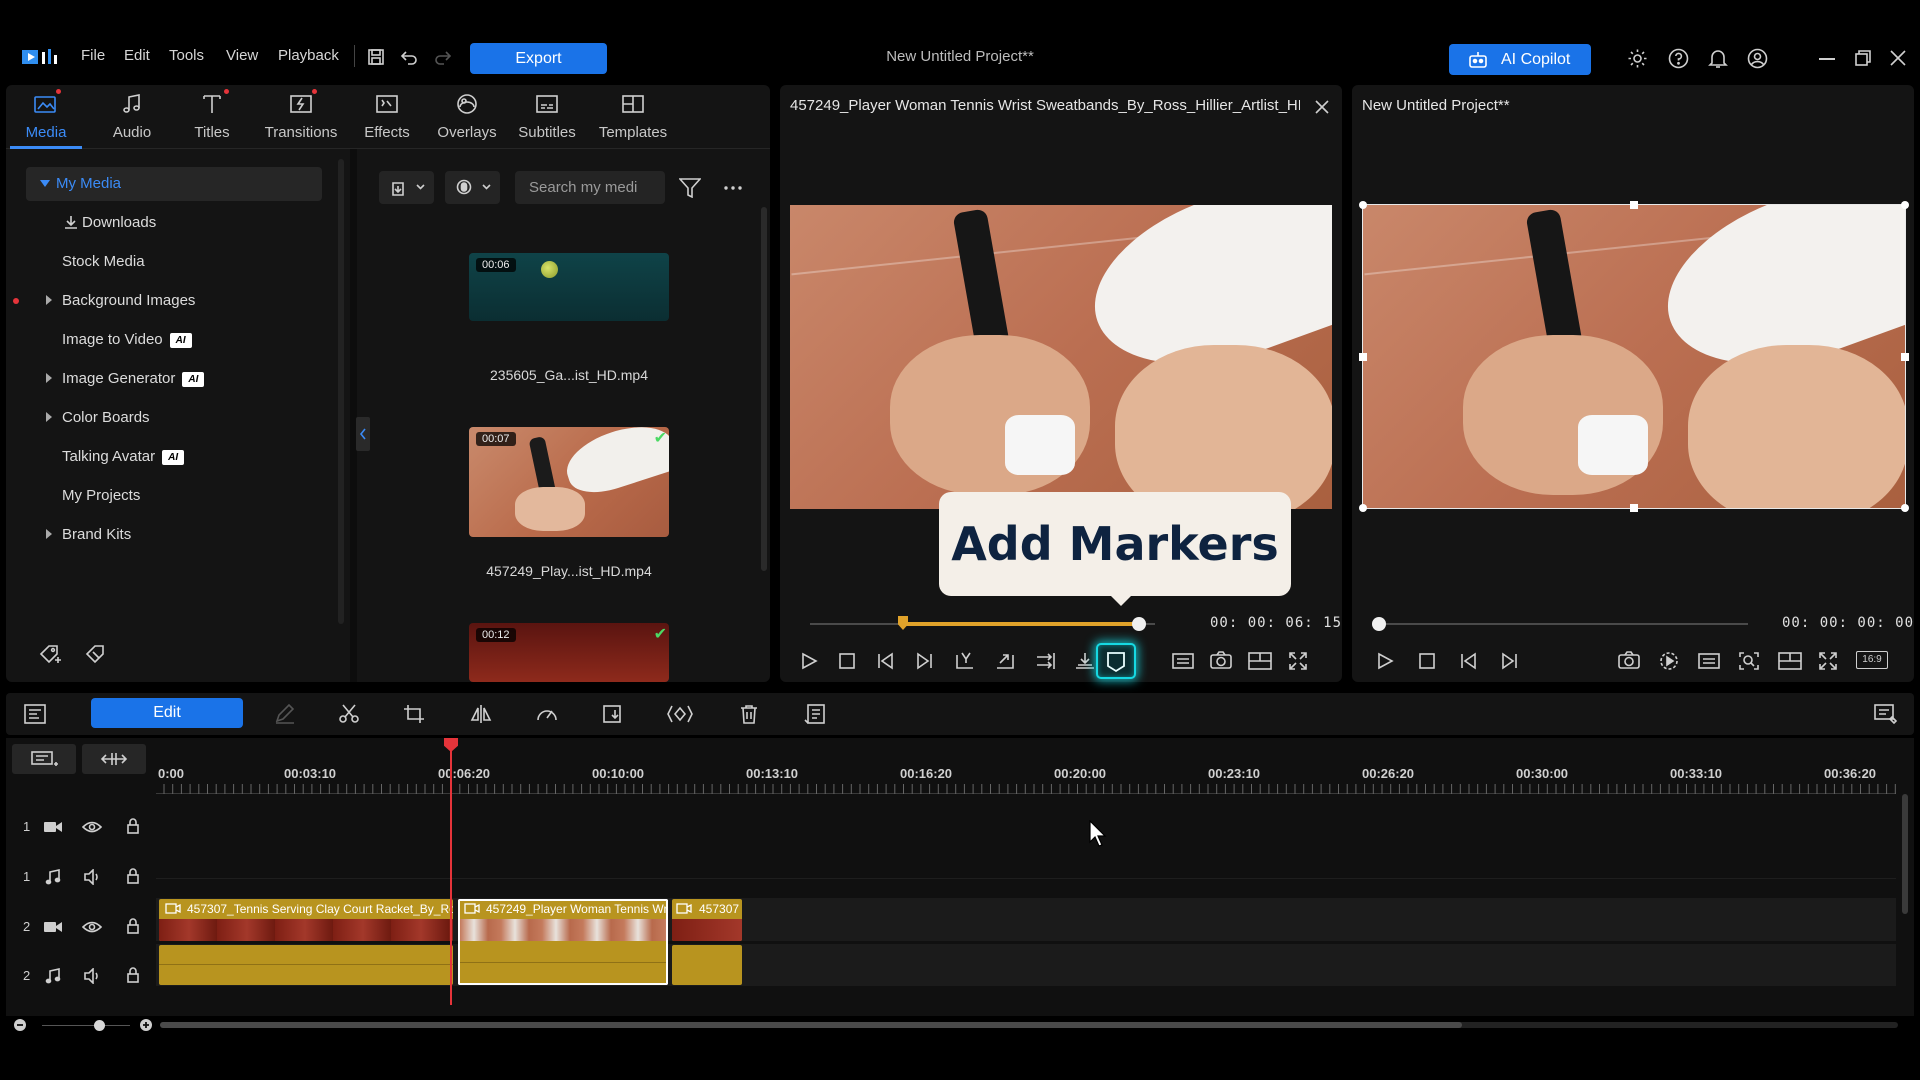 This screenshot has height=1080, width=1920. What do you see at coordinates (613, 714) in the screenshot?
I see `audio-editing-icon` at bounding box center [613, 714].